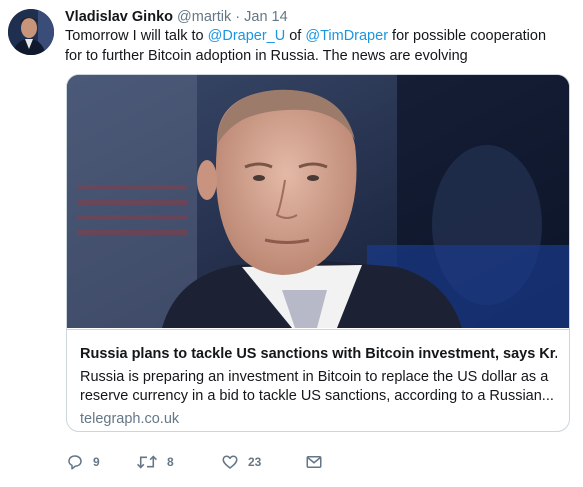  Describe the element at coordinates (295, 36) in the screenshot. I see `tweet-text-part: of` at that location.